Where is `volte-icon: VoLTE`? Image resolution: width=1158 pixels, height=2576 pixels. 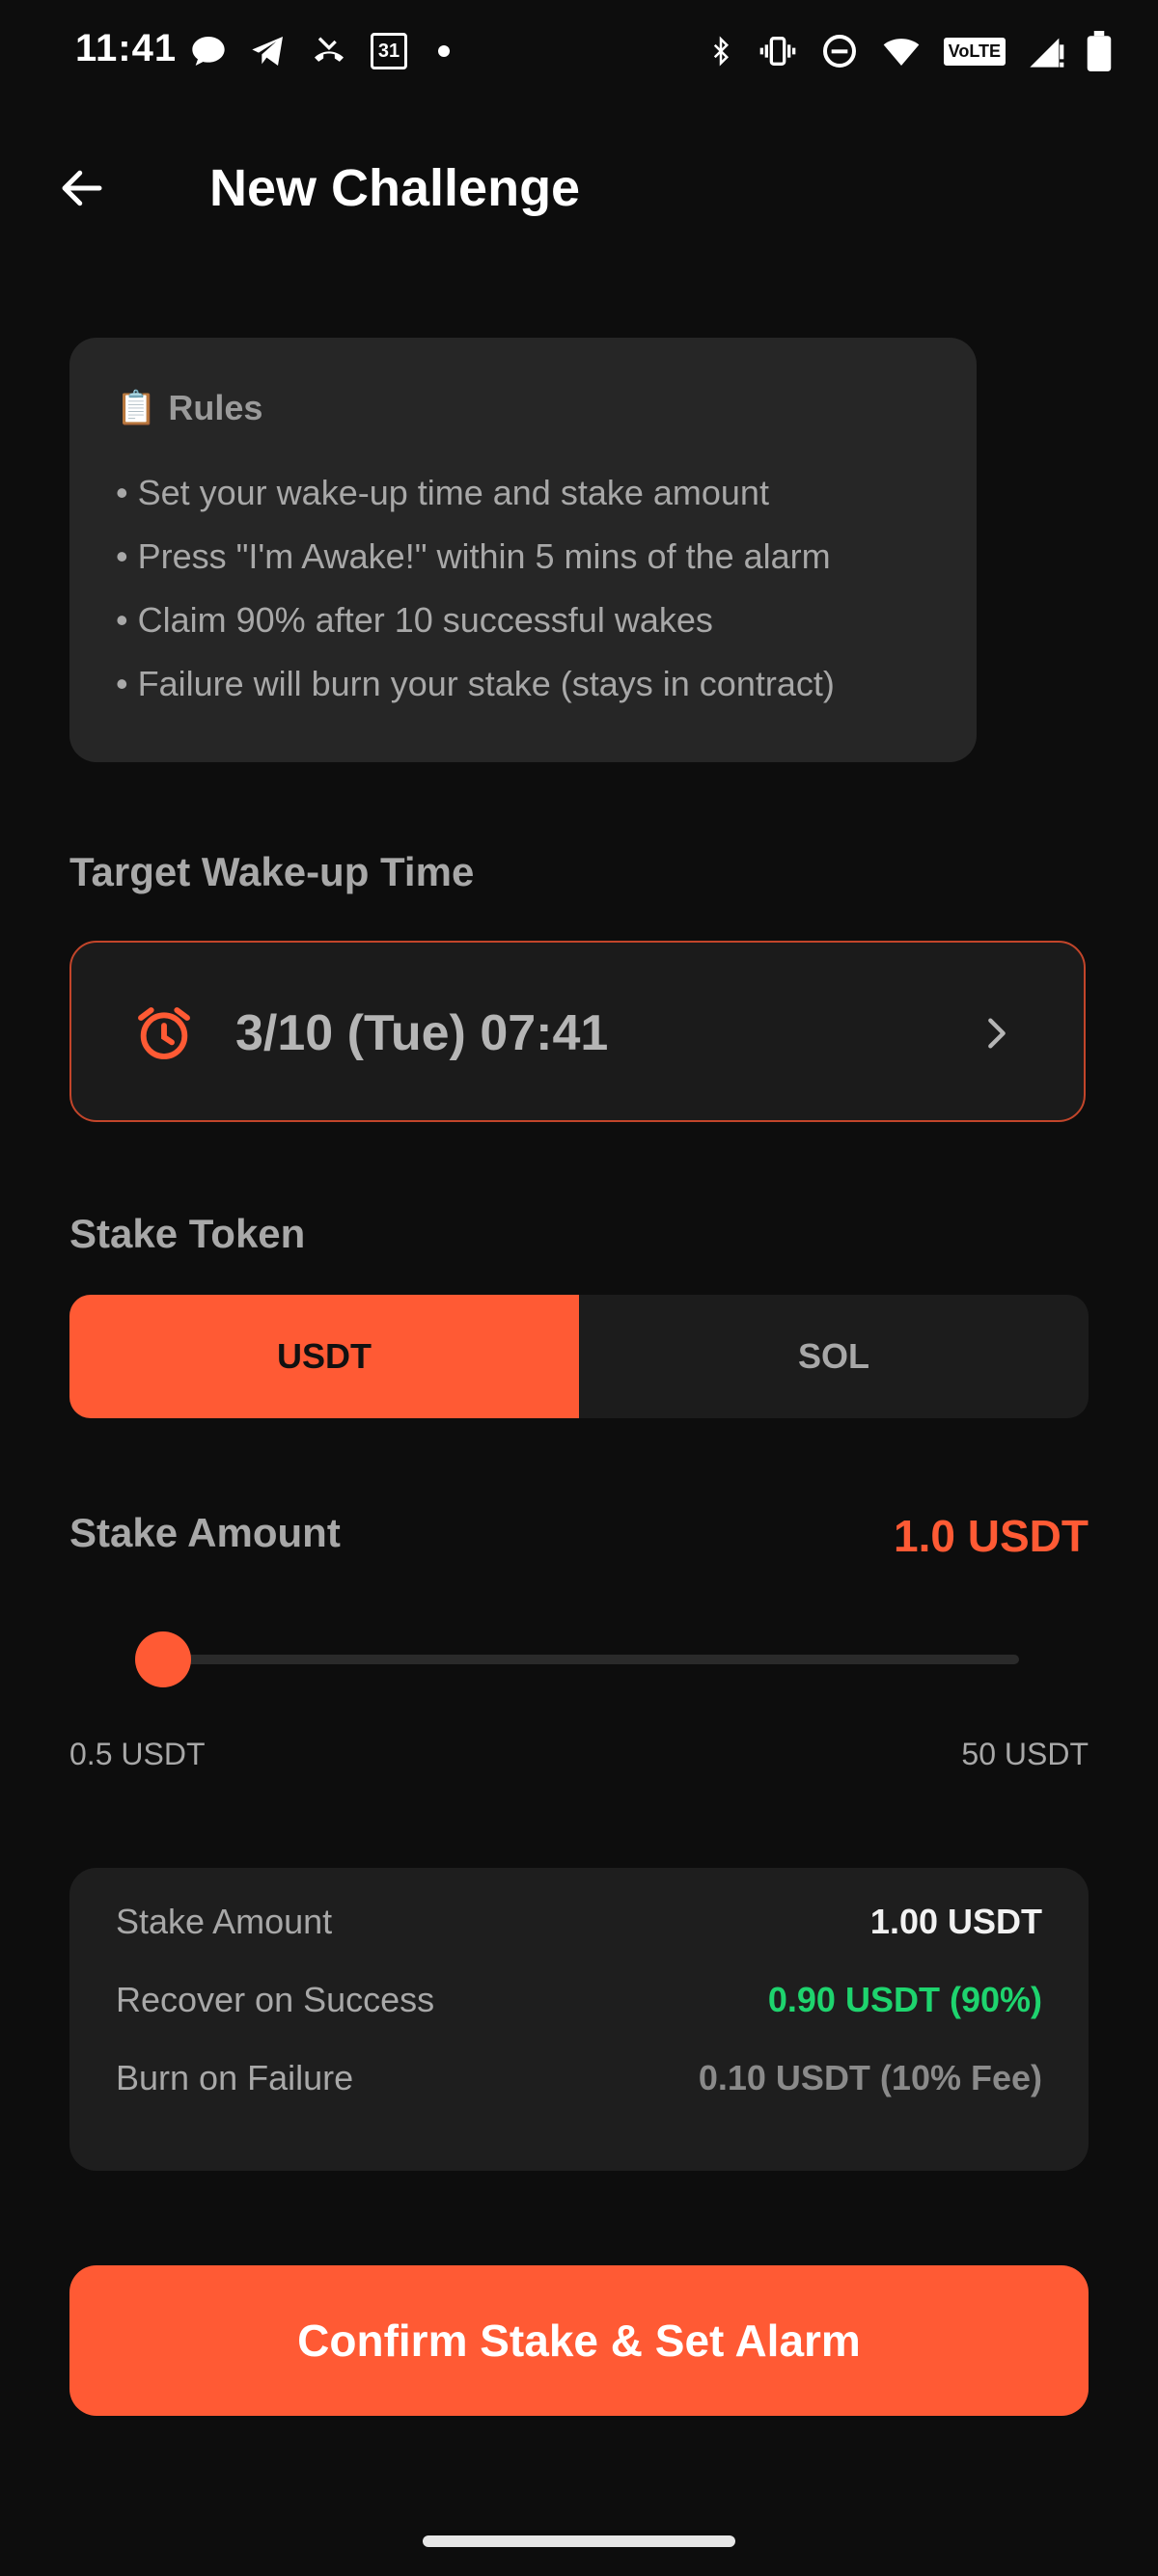
volte-icon: VoLTE is located at coordinates (974, 52).